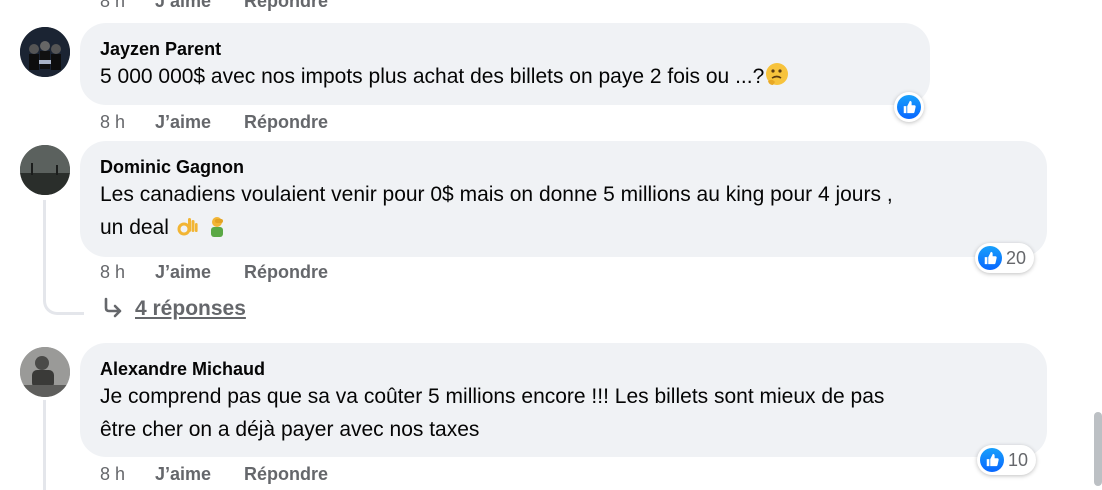 The image size is (1102, 490). Describe the element at coordinates (777, 79) in the screenshot. I see `thinking-face-icon` at that location.